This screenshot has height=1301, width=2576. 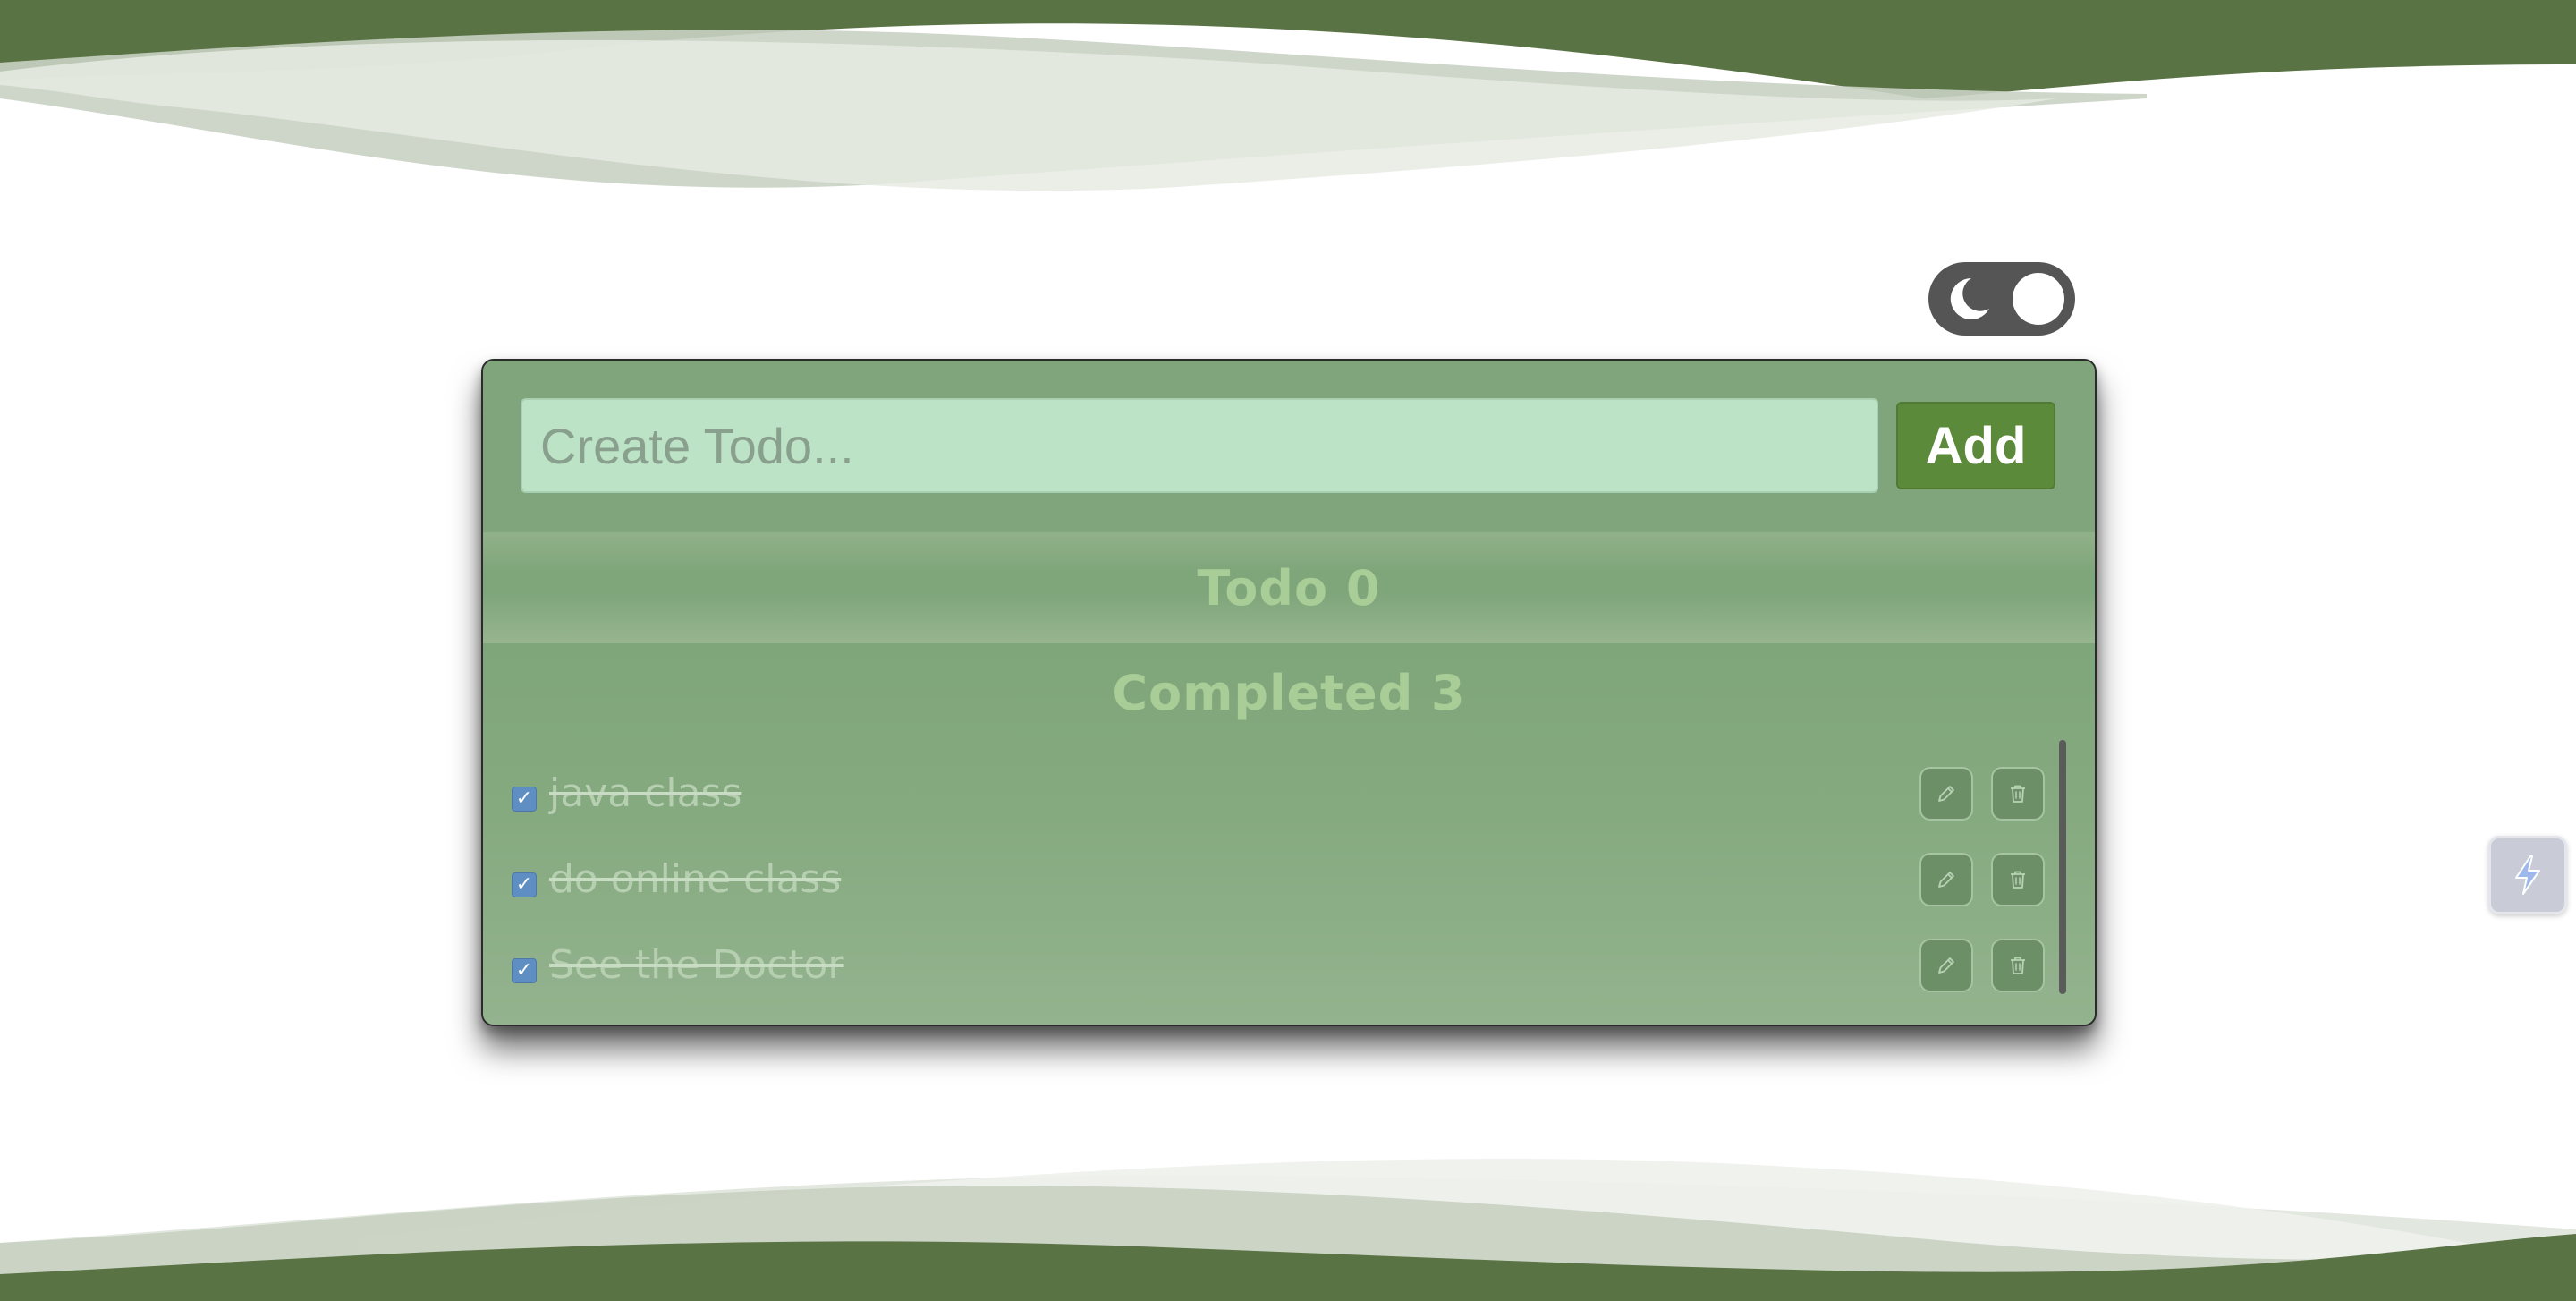 I want to click on todo-item-text: do online class, so click(x=695, y=879).